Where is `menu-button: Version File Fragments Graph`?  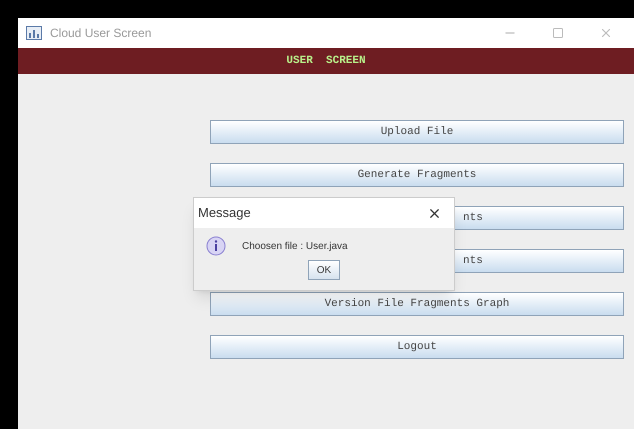 menu-button: Version File Fragments Graph is located at coordinates (417, 304).